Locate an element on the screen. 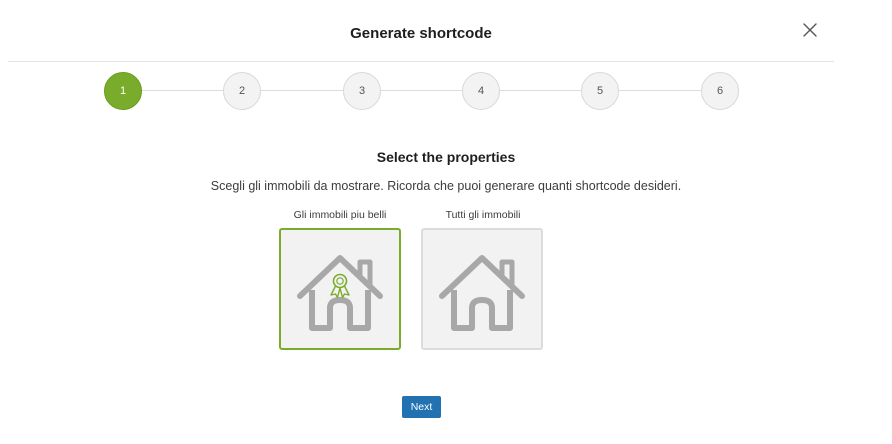 Image resolution: width=892 pixels, height=444 pixels. option-card-all-properties is located at coordinates (482, 289).